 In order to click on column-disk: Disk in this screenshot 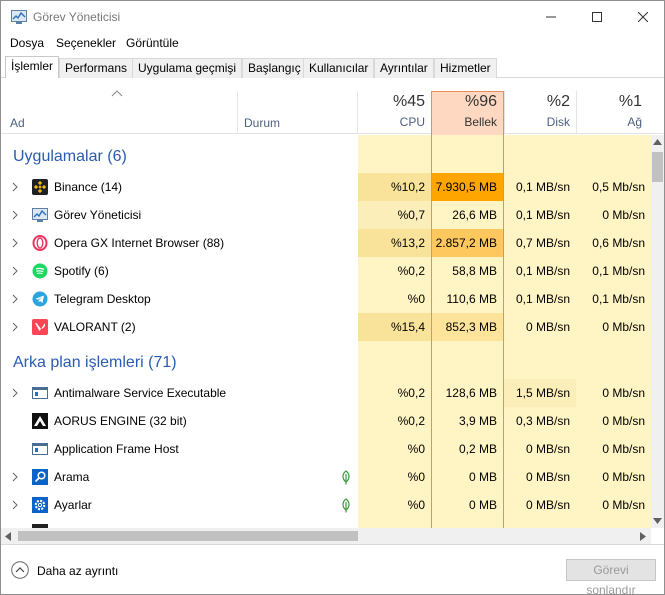, I will do `click(537, 122)`.